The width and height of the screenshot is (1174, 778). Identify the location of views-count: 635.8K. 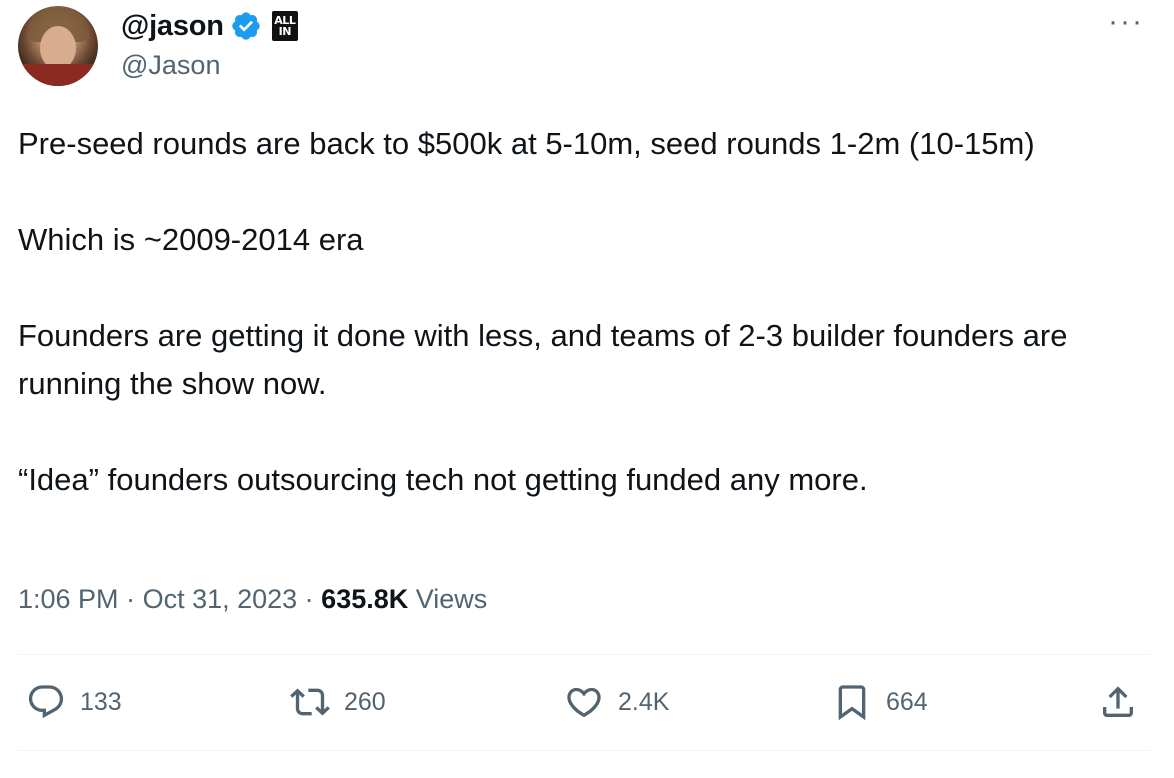
(365, 599).